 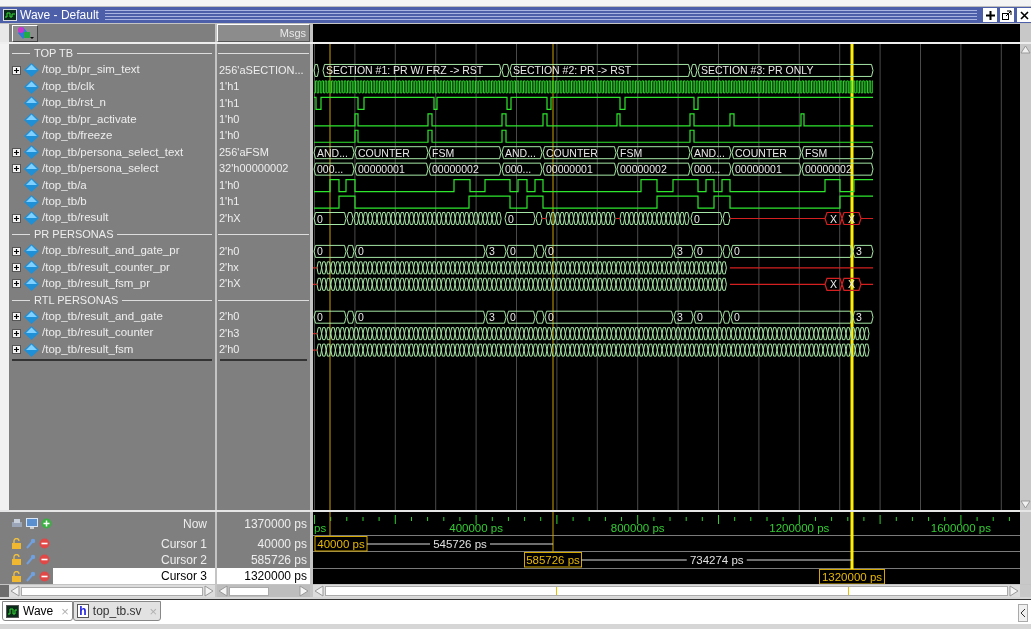 I want to click on now-value: 1370000 ps, so click(x=275, y=523).